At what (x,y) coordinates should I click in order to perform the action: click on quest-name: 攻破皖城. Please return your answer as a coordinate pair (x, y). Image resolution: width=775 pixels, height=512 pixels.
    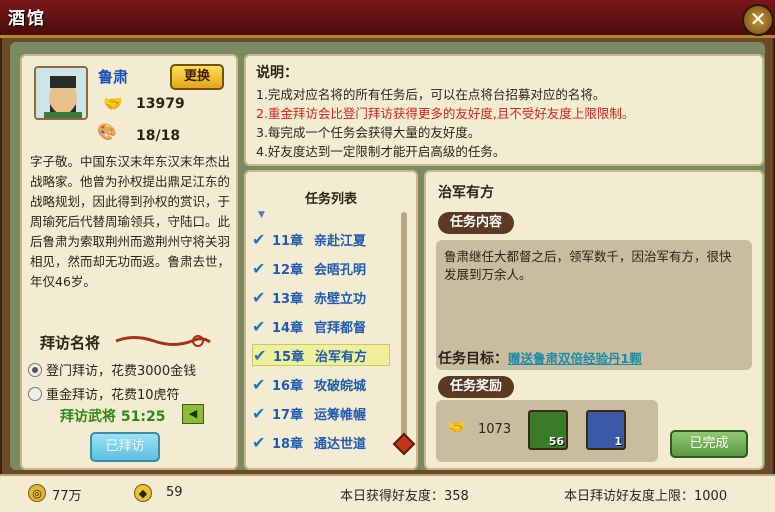
    Looking at the image, I should click on (340, 386).